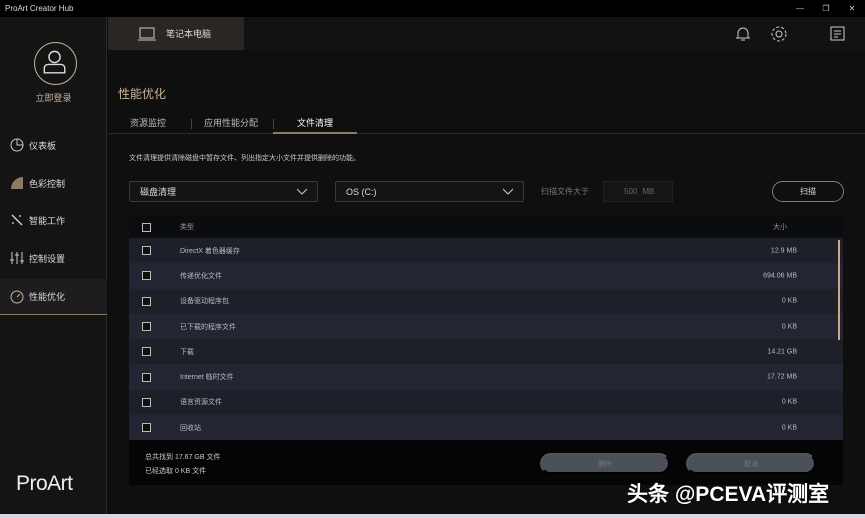 This screenshot has width=865, height=518. What do you see at coordinates (780, 276) in the screenshot?
I see `row-size: 694.06 MB` at bounding box center [780, 276].